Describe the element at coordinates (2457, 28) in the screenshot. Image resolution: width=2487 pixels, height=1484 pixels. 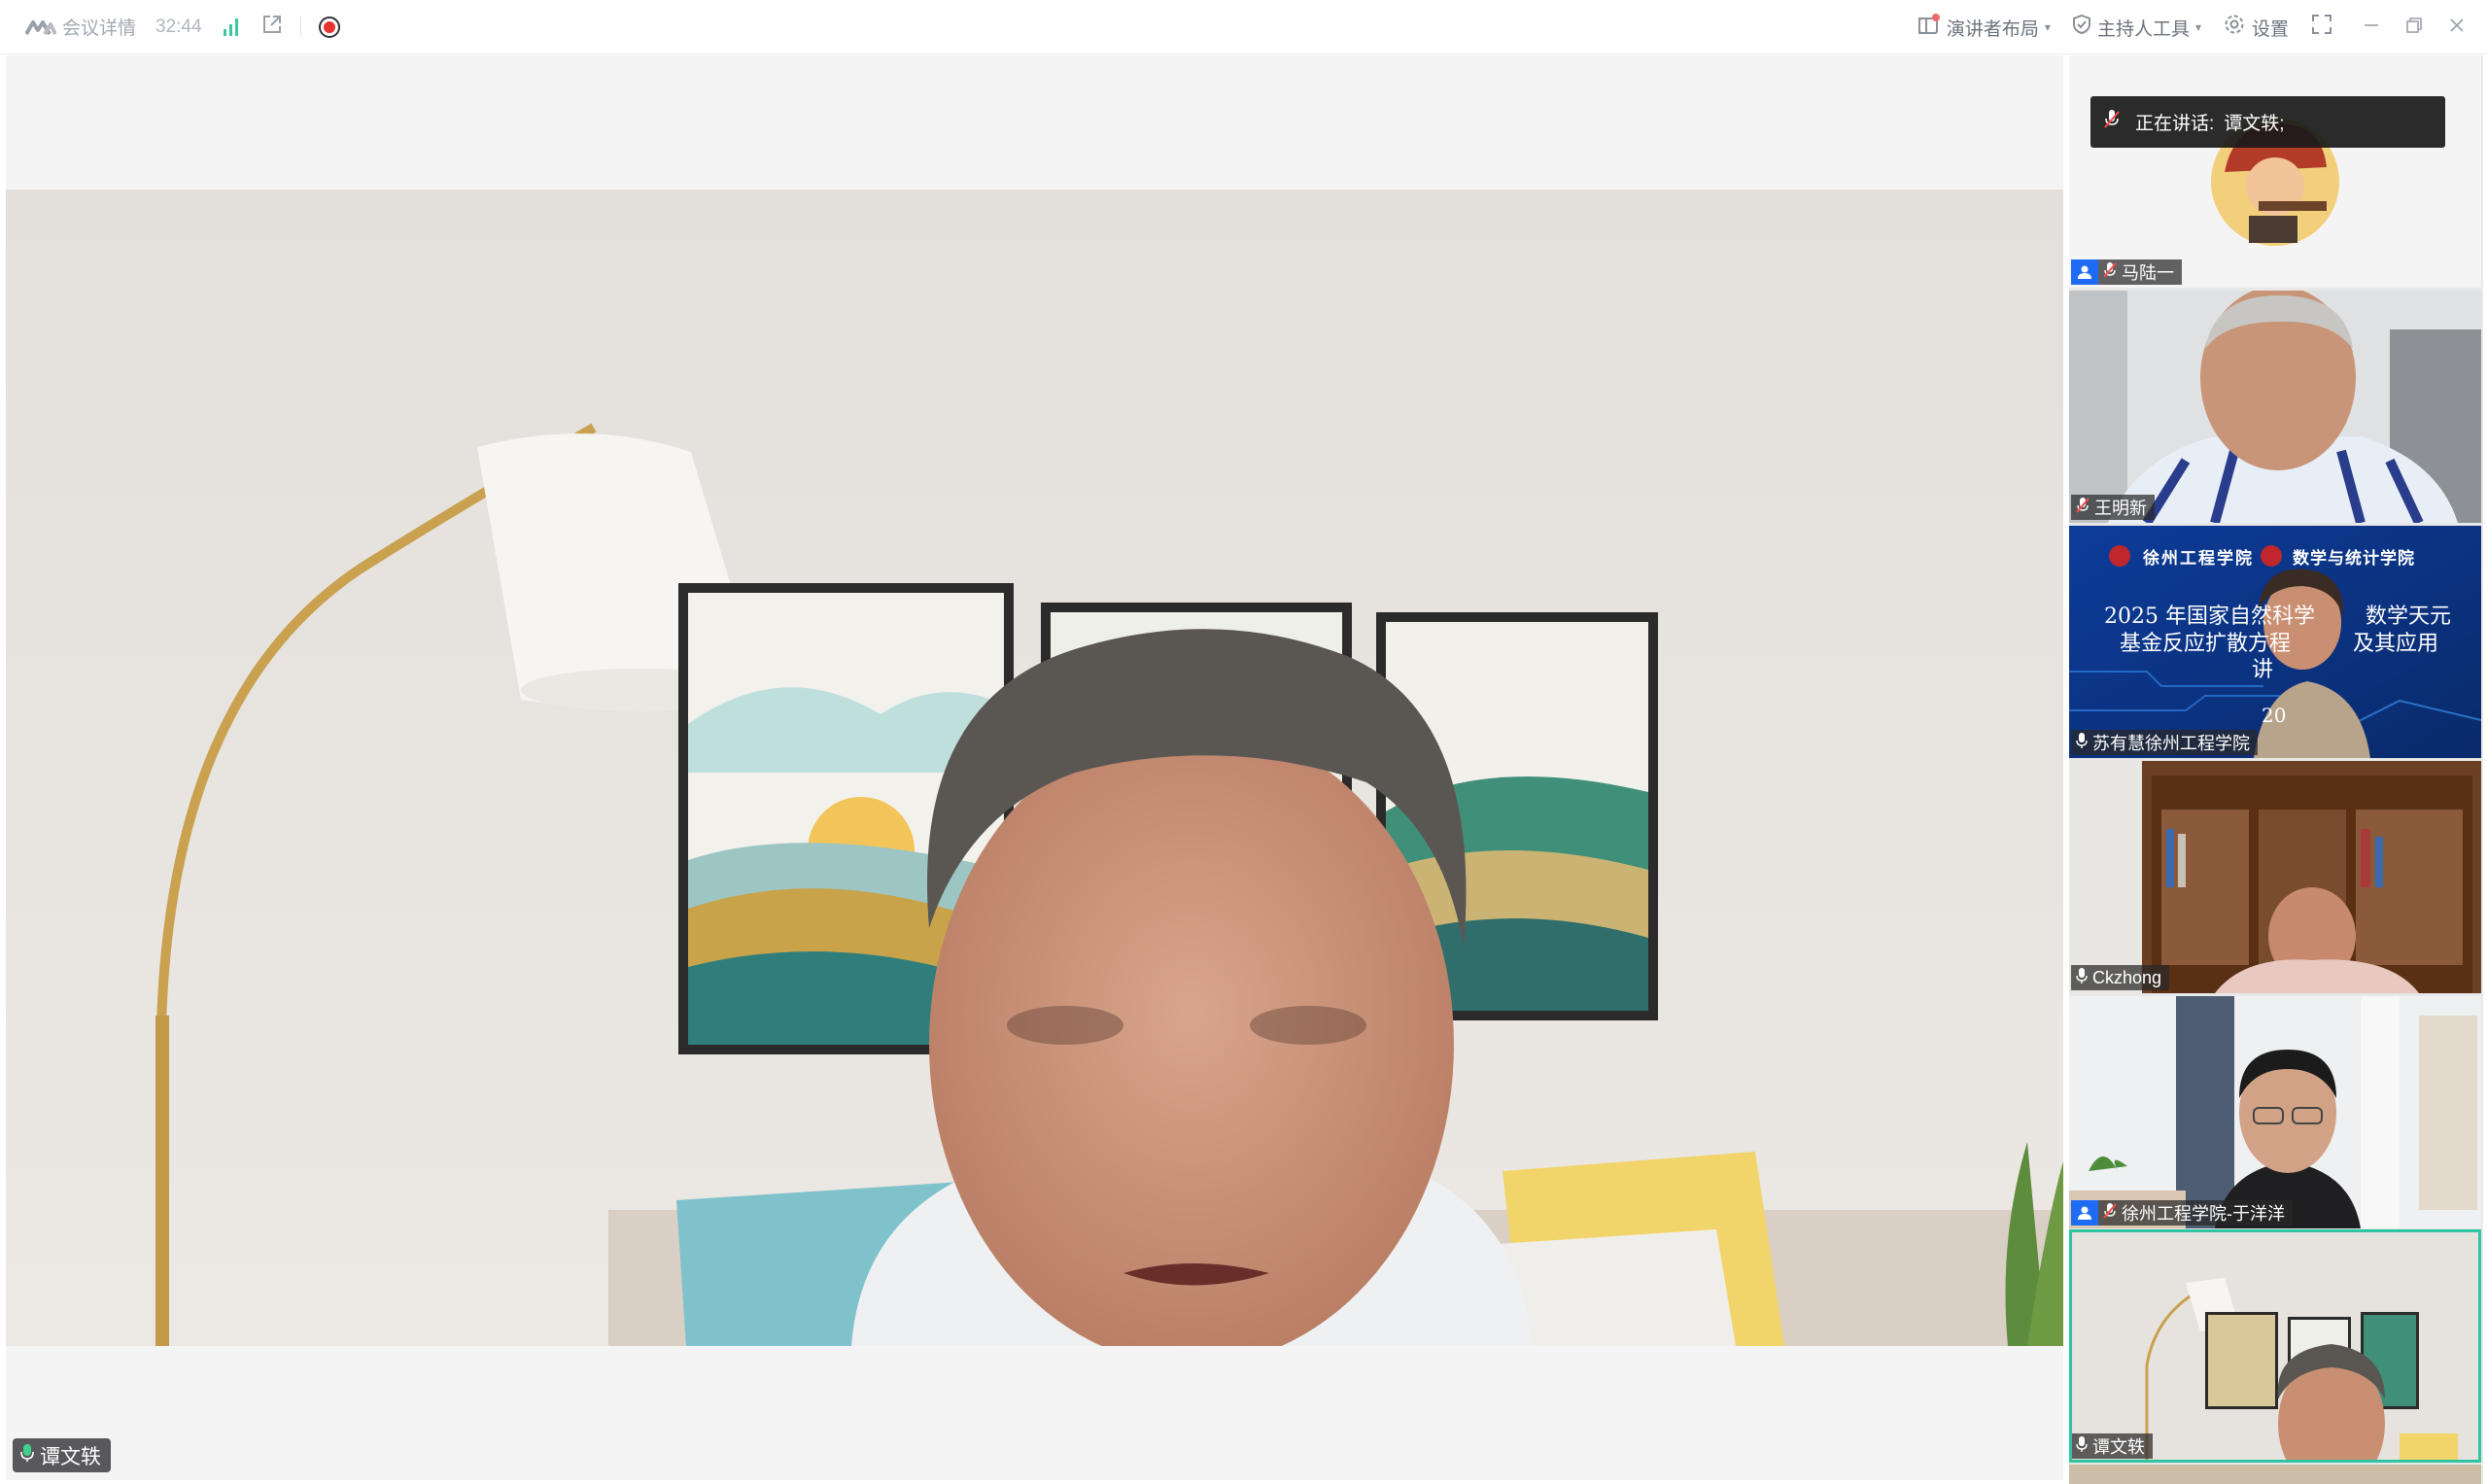
I see `close-icon` at that location.